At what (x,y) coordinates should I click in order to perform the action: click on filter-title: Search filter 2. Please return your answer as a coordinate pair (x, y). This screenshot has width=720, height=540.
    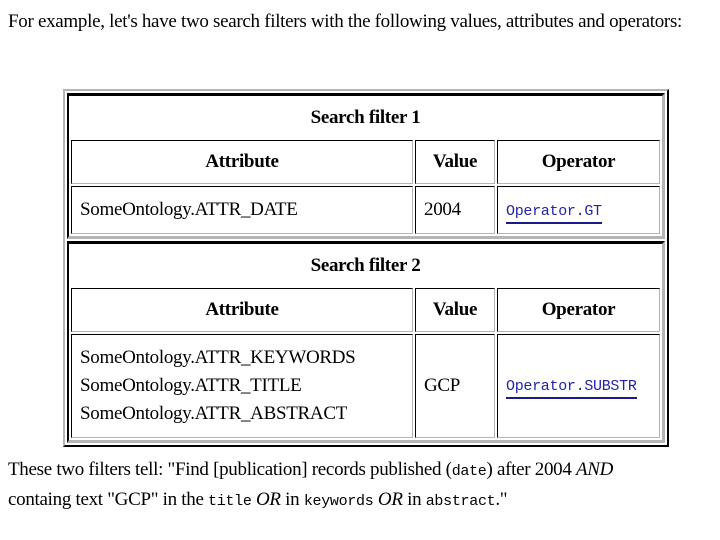
    Looking at the image, I should click on (365, 265).